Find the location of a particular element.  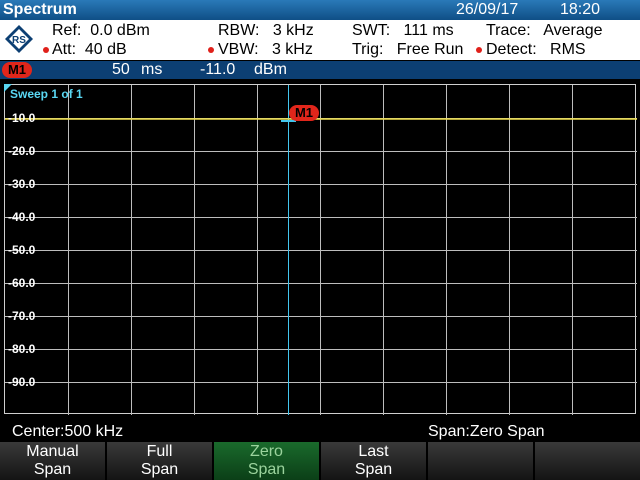

marker-time-unit: ms is located at coordinates (152, 69).